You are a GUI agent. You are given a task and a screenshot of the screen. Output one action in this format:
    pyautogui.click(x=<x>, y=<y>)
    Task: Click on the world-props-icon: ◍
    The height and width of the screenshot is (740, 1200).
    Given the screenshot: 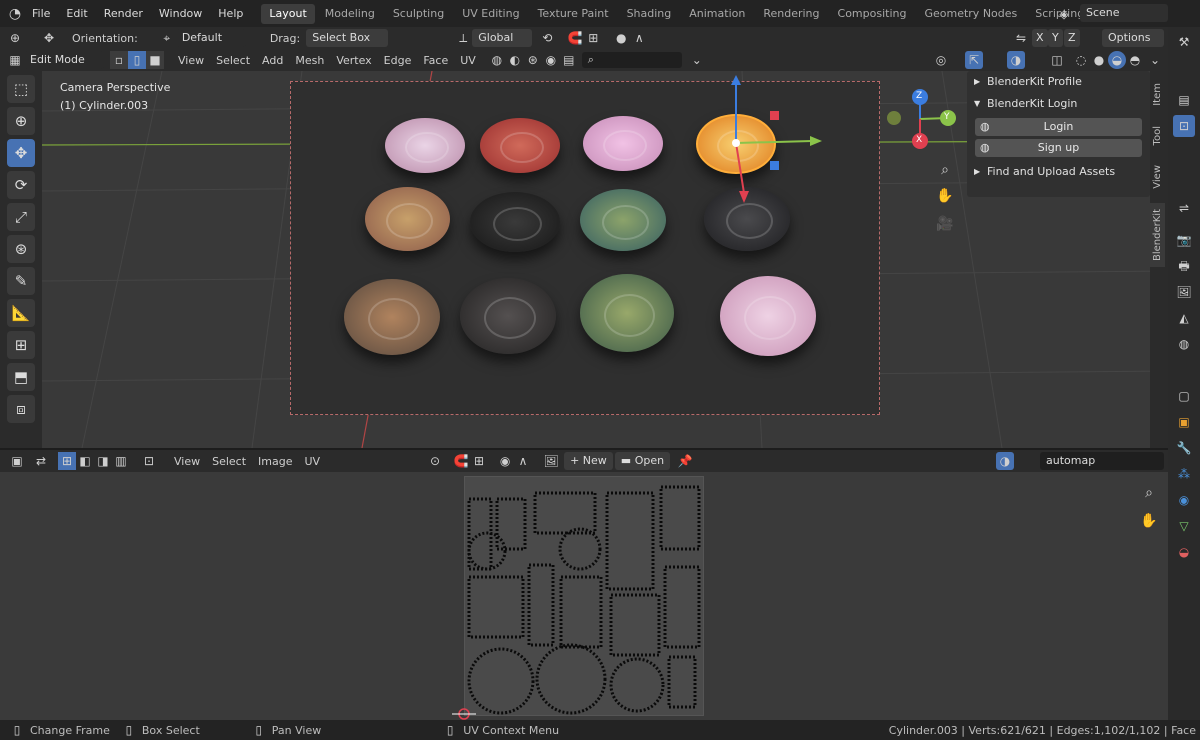 What is the action you would take?
    pyautogui.click(x=1184, y=344)
    